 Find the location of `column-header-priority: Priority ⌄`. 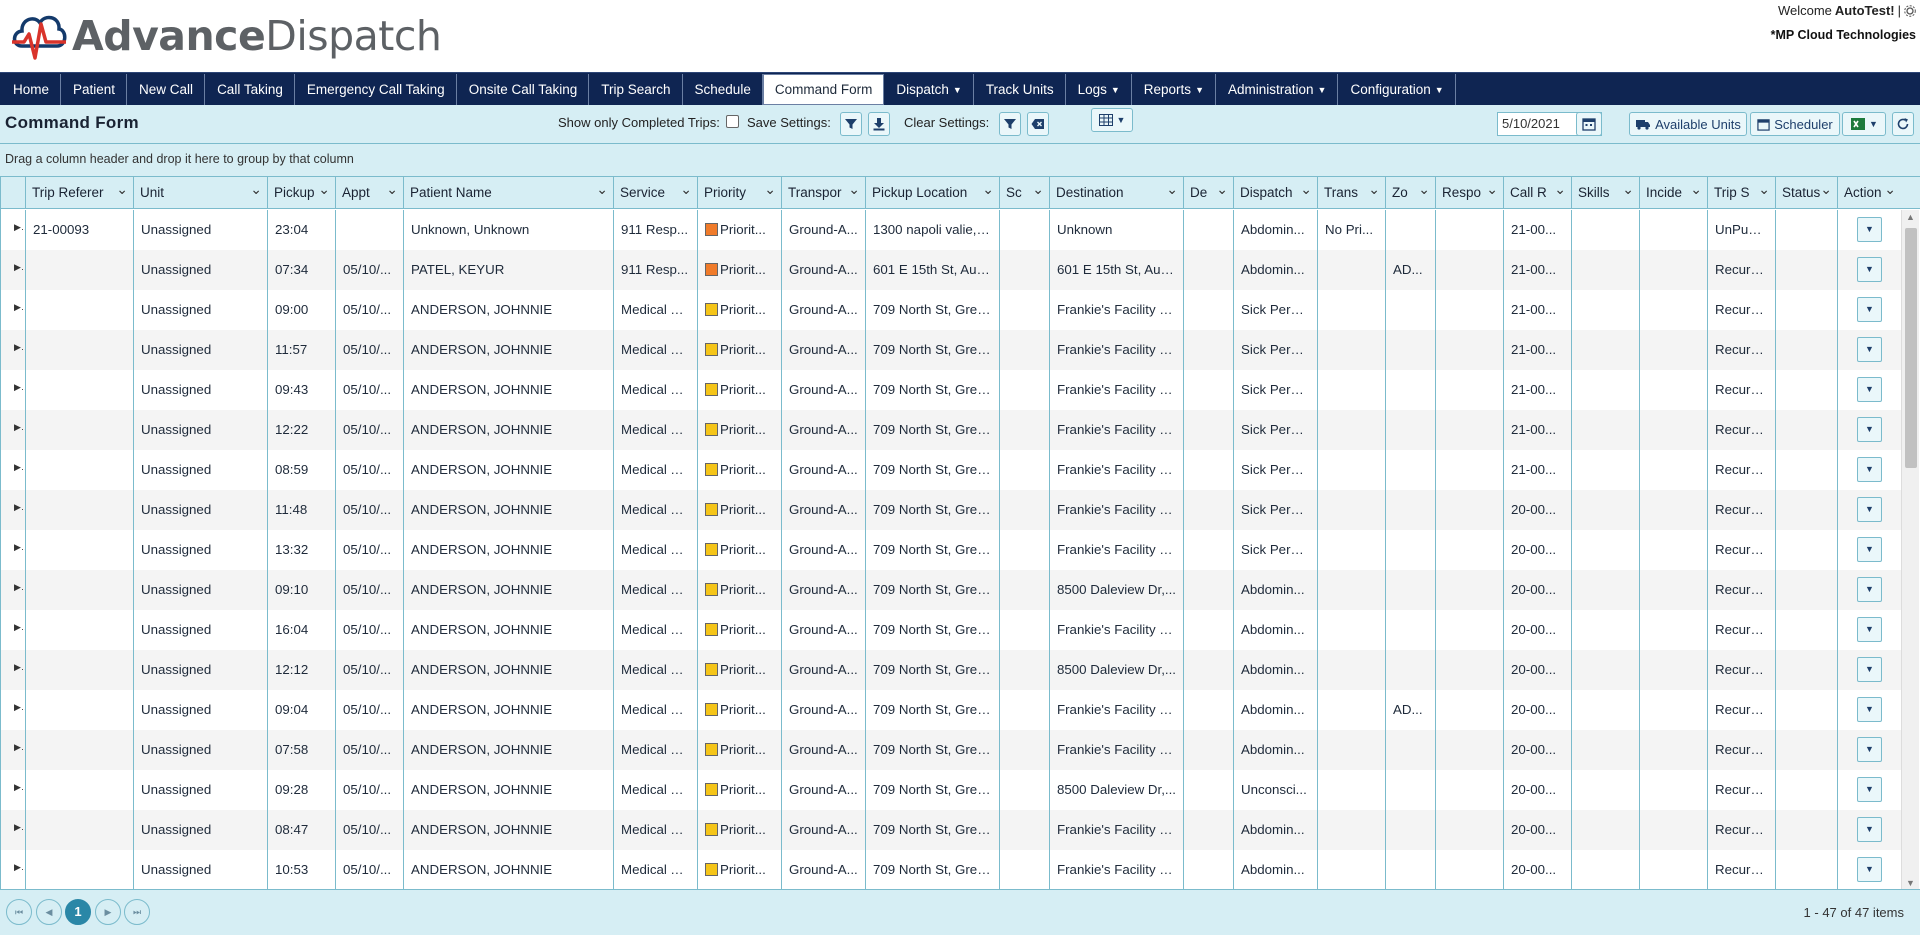

column-header-priority: Priority ⌄ is located at coordinates (739, 193).